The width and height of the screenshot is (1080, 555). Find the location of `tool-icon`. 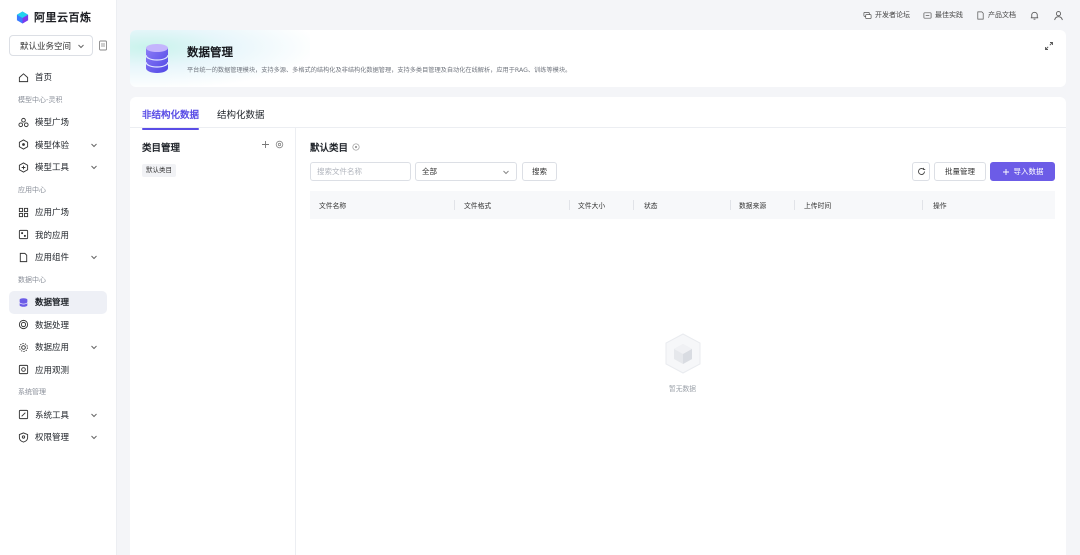

tool-icon is located at coordinates (23, 167).